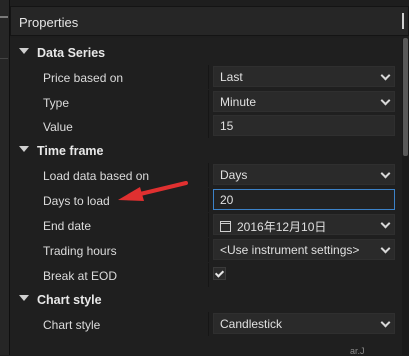 The image size is (409, 356). Describe the element at coordinates (238, 102) in the screenshot. I see `dropdown-value: Minute` at that location.